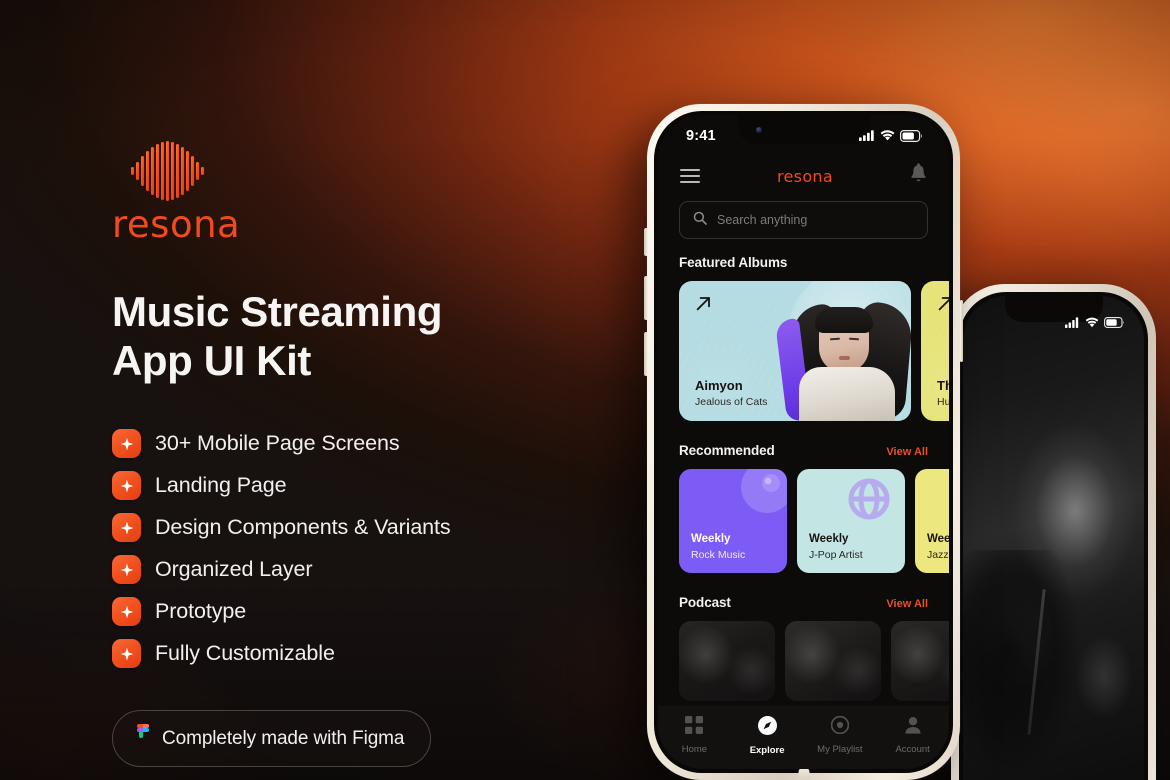 This screenshot has width=1170, height=780. I want to click on album-card-text: The Hurr, so click(943, 393).